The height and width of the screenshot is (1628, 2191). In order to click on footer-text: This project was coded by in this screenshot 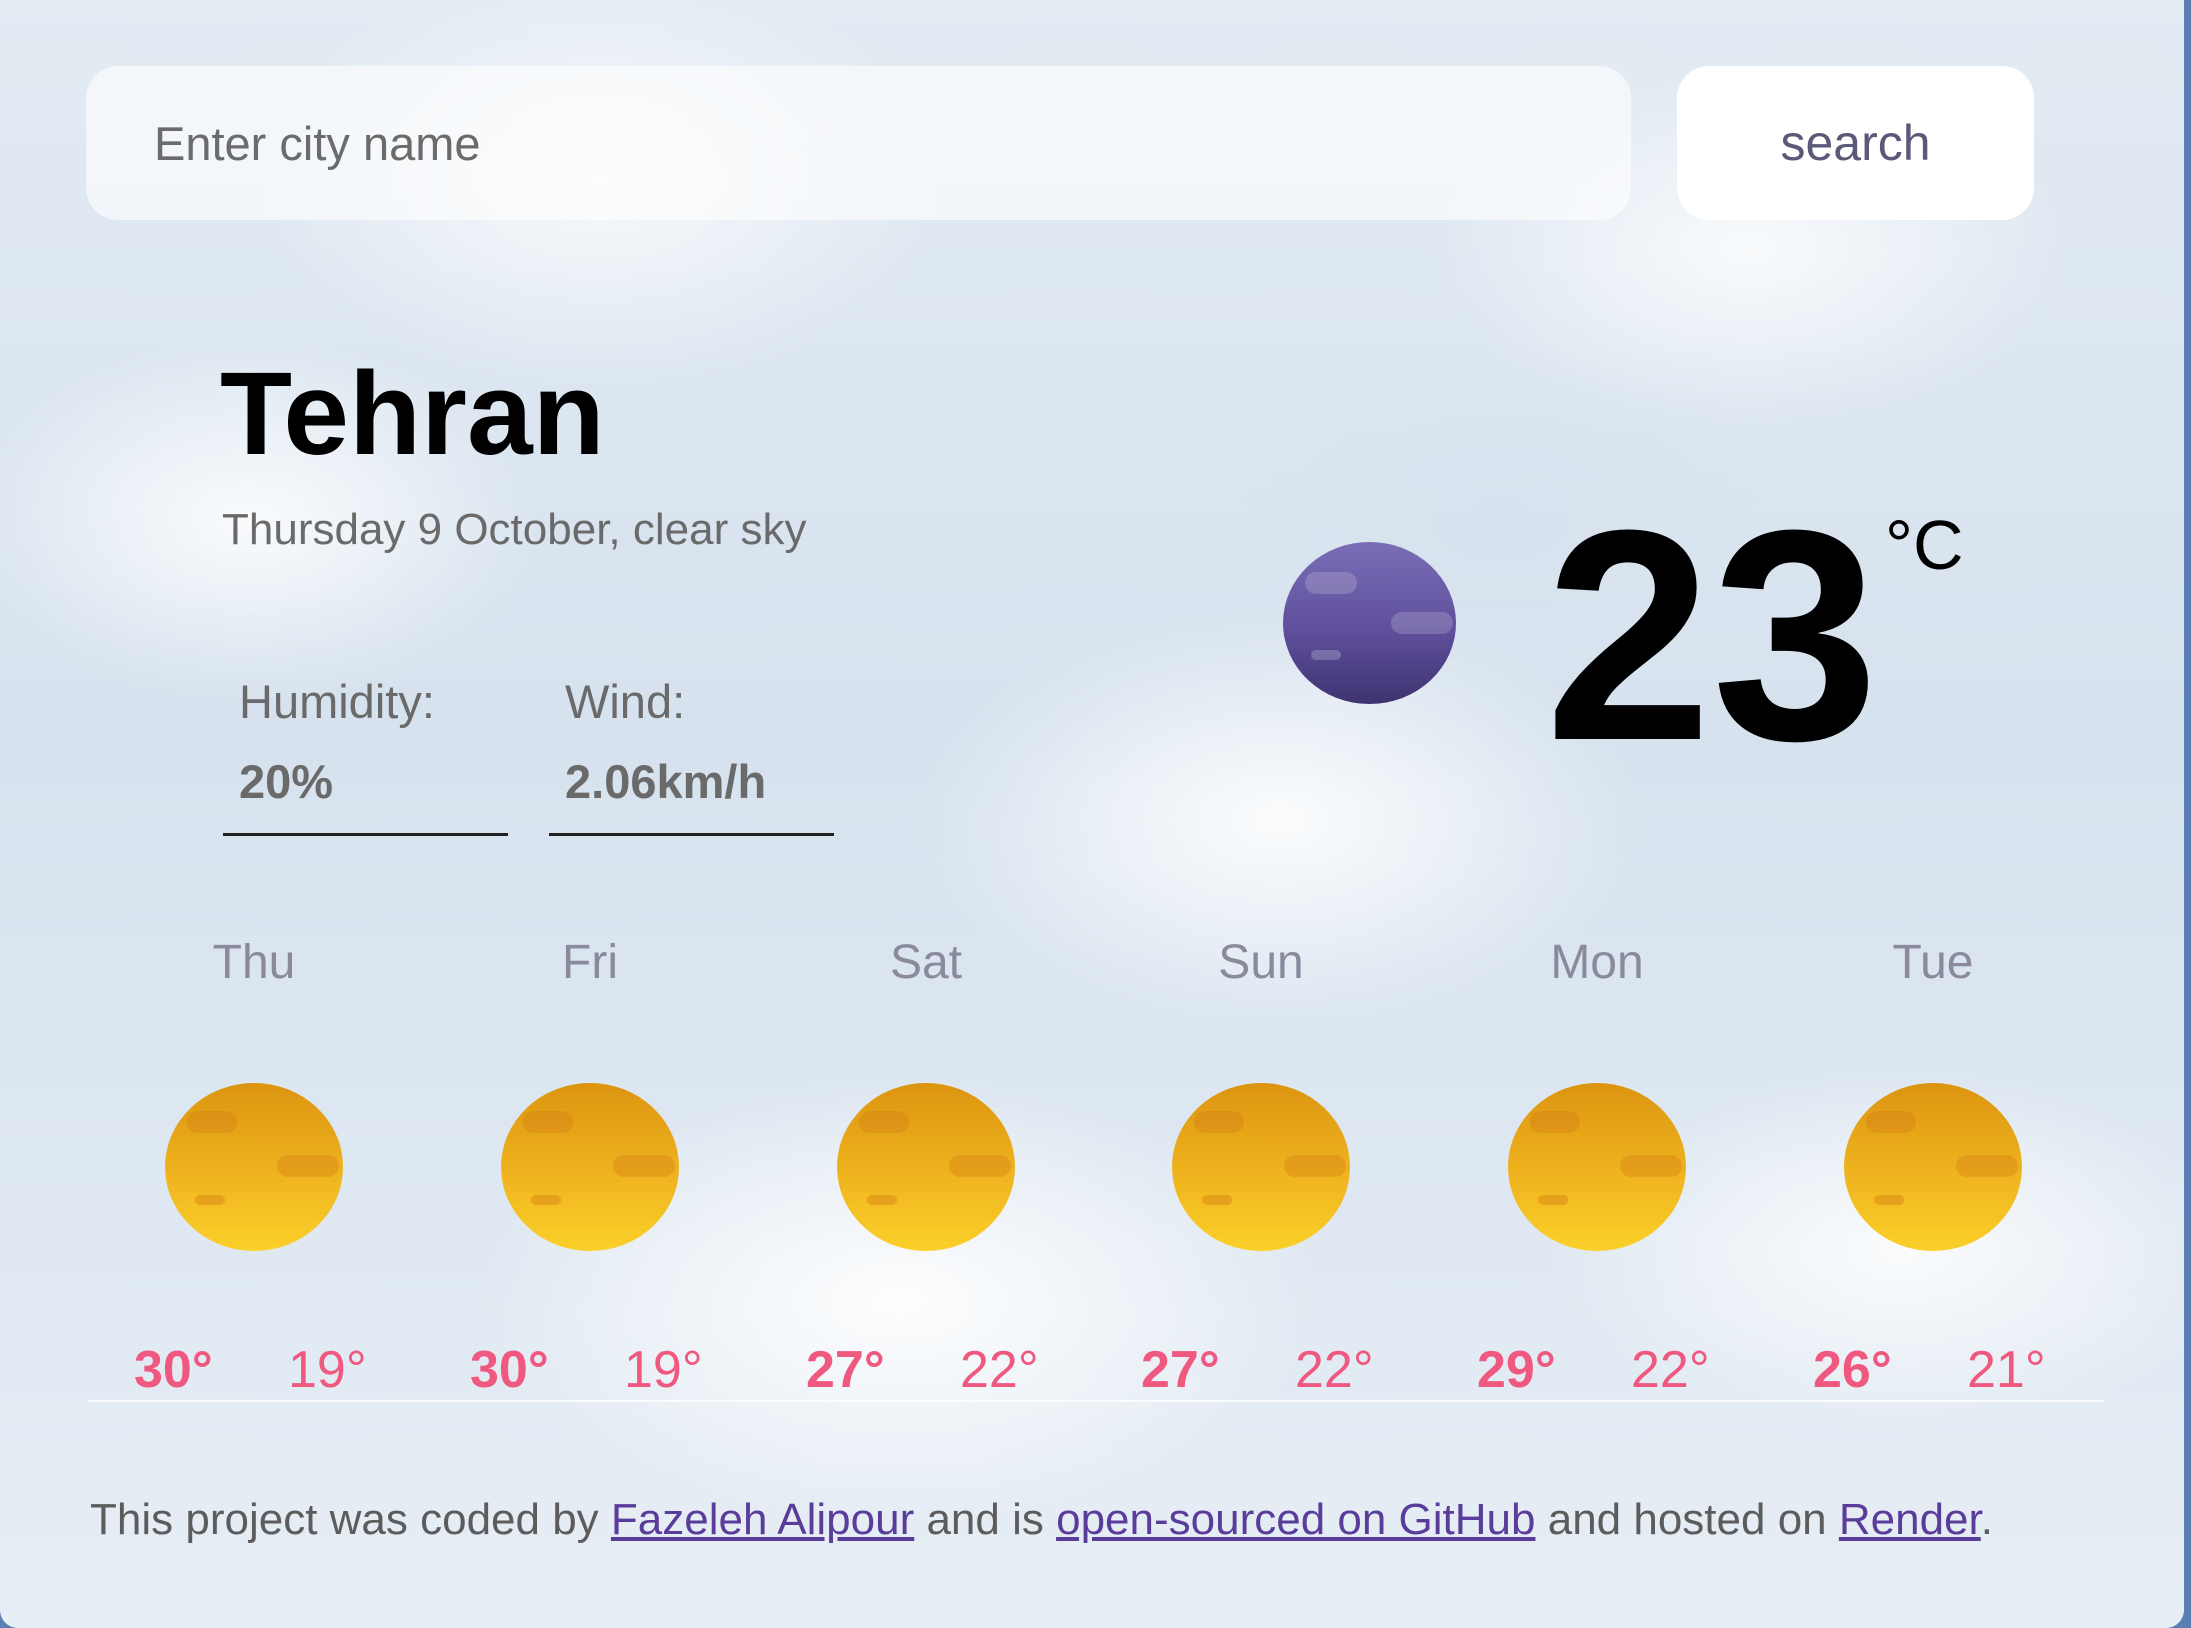, I will do `click(350, 1519)`.